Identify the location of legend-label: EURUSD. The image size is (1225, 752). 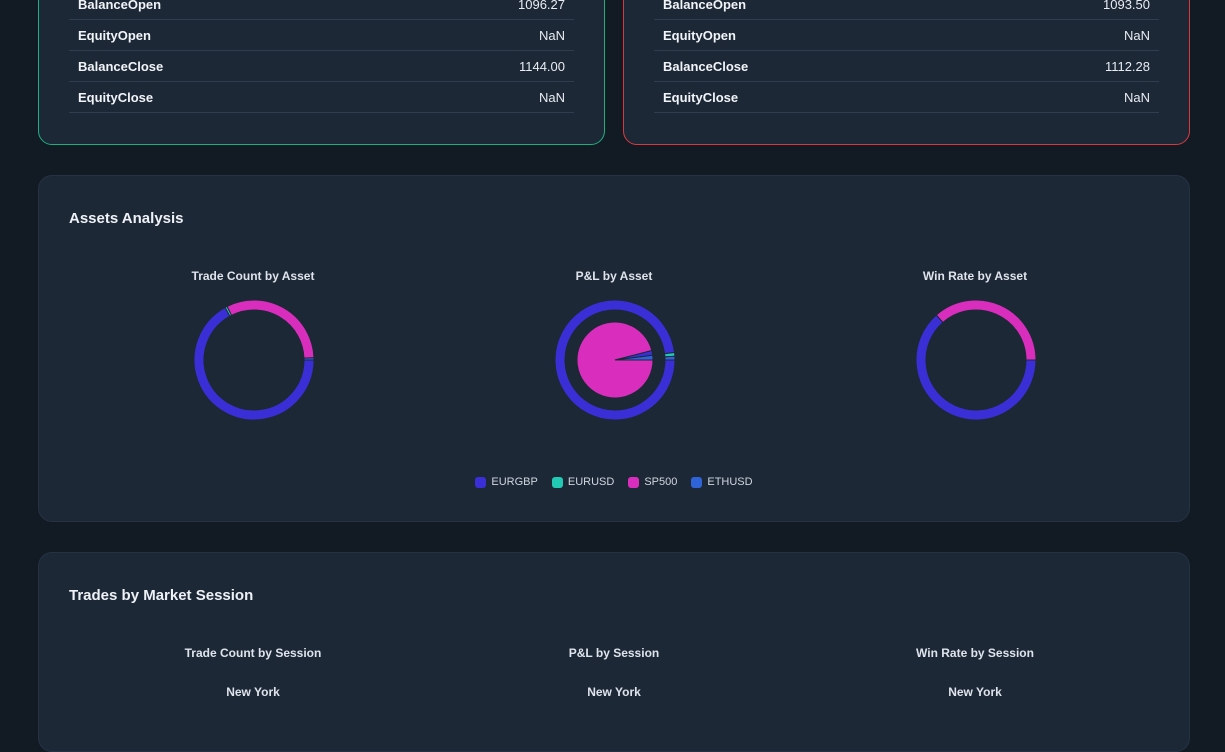
(591, 482).